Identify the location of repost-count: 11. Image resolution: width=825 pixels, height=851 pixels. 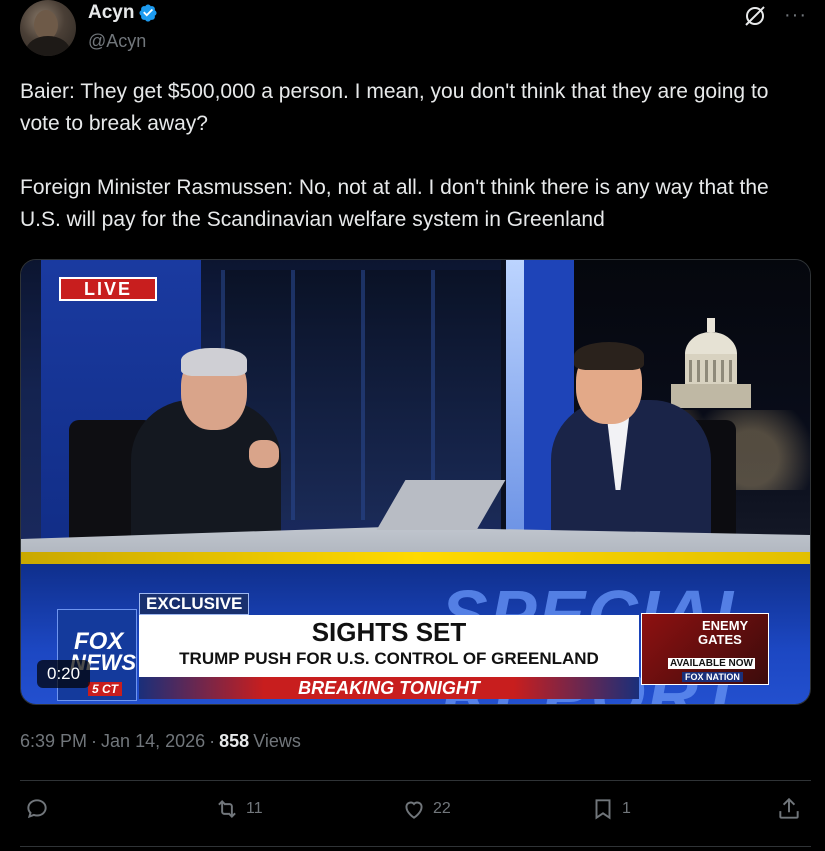
(254, 808).